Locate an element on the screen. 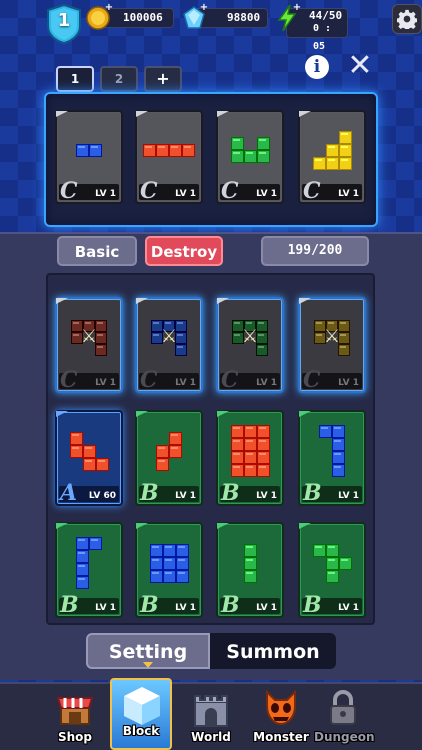 This screenshot has width=422, height=750. nav-block: Block is located at coordinates (141, 714).